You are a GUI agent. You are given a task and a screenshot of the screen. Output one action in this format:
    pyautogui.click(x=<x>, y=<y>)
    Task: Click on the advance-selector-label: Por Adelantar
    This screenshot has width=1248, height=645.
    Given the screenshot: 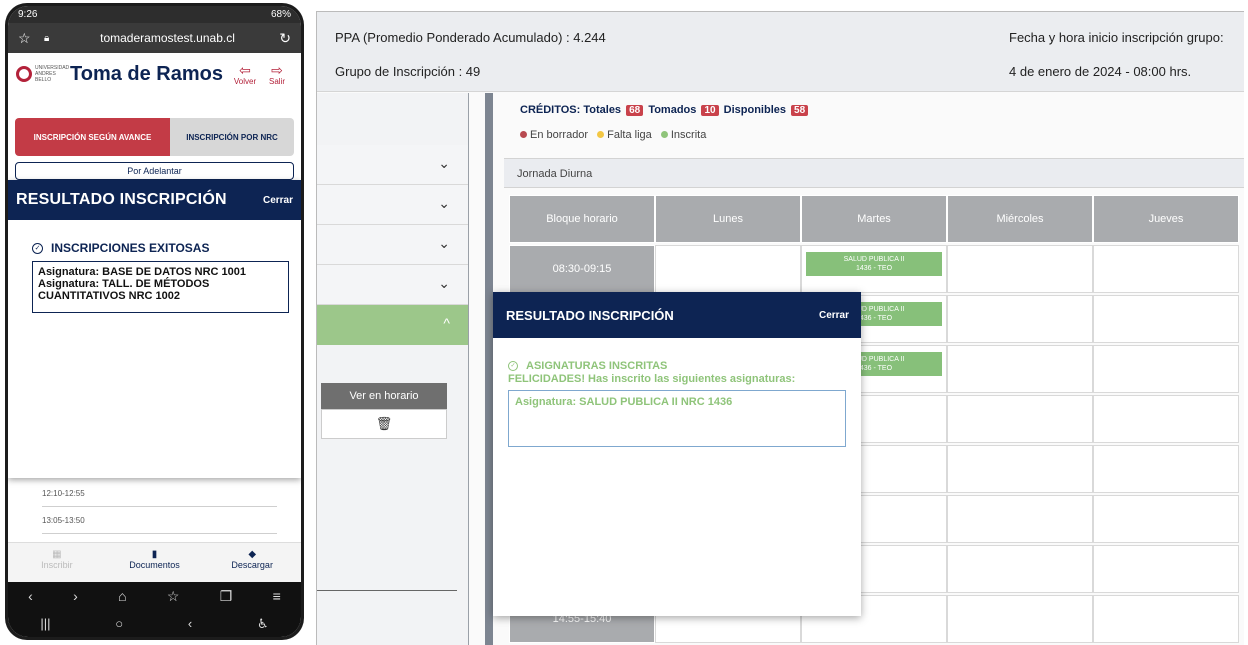 What is the action you would take?
    pyautogui.click(x=154, y=171)
    